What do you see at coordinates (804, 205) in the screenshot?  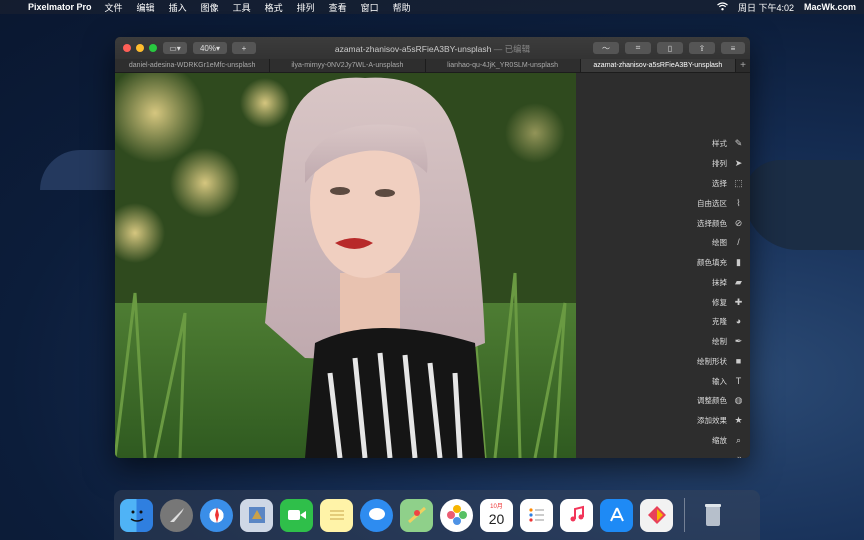 I see `desktop-island-right` at bounding box center [804, 205].